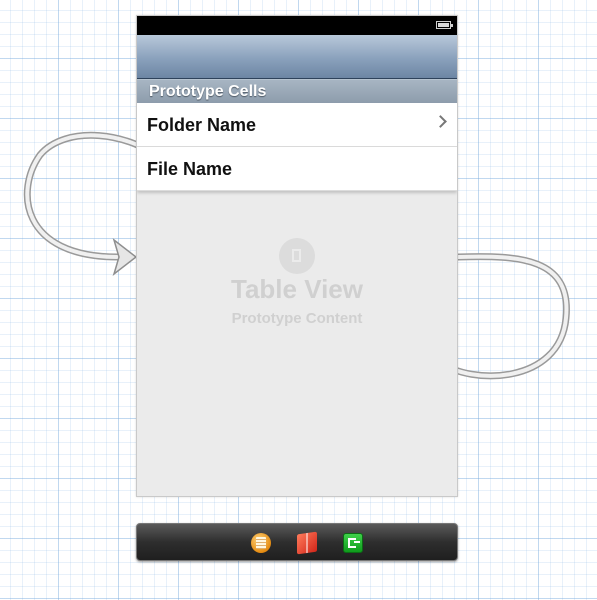 The width and height of the screenshot is (597, 600). Describe the element at coordinates (297, 91) in the screenshot. I see `section-header: Prototype Cells` at that location.